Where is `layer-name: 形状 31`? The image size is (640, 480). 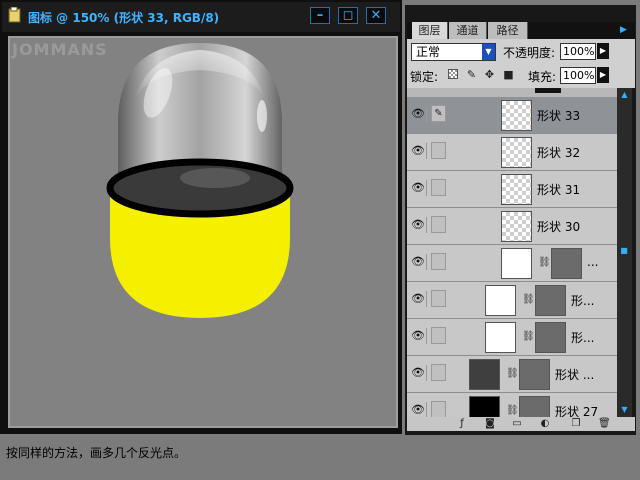 layer-name: 形状 31 is located at coordinates (559, 190).